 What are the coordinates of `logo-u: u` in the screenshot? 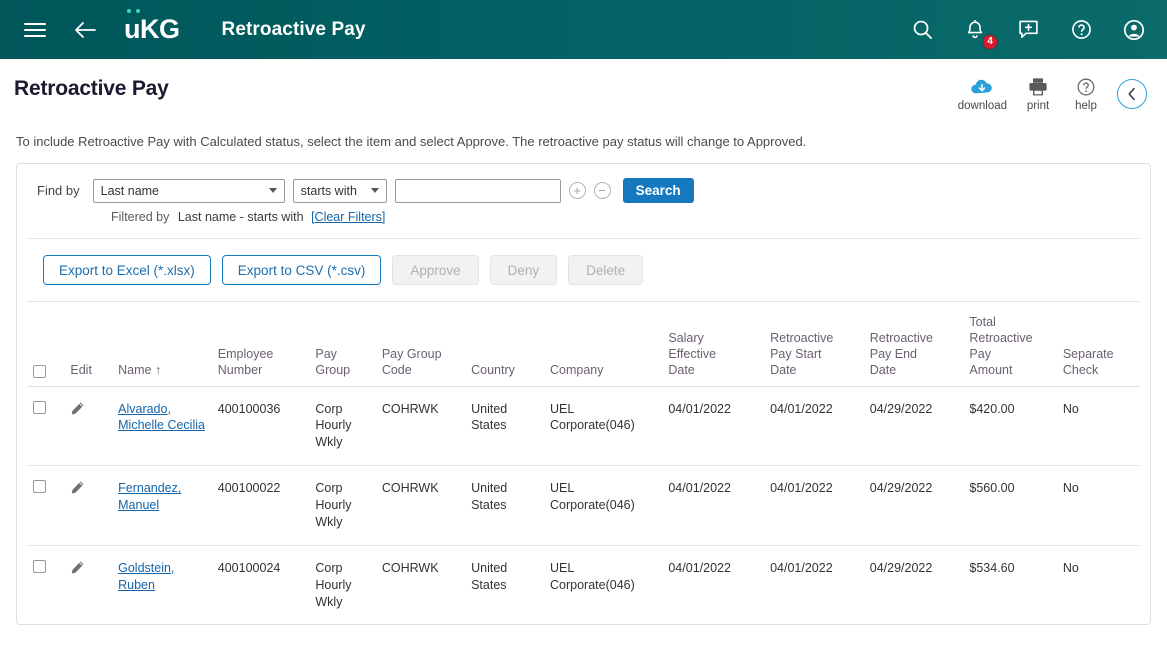 It's located at (132, 29).